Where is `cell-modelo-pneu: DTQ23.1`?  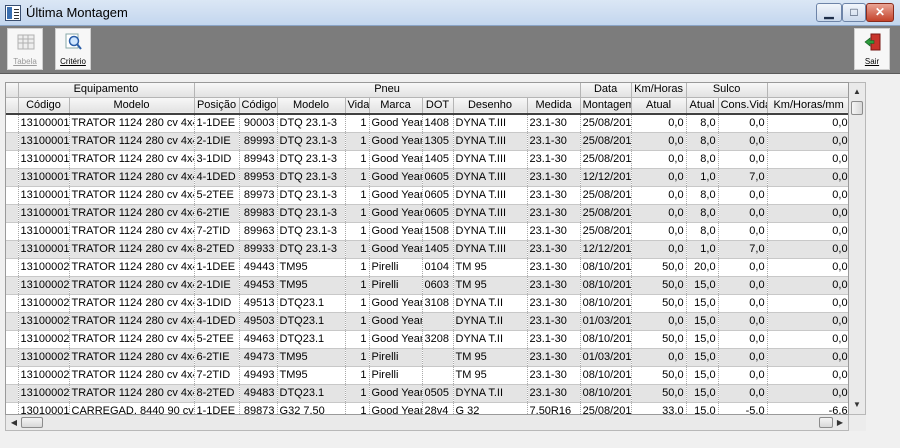 cell-modelo-pneu: DTQ23.1 is located at coordinates (311, 339).